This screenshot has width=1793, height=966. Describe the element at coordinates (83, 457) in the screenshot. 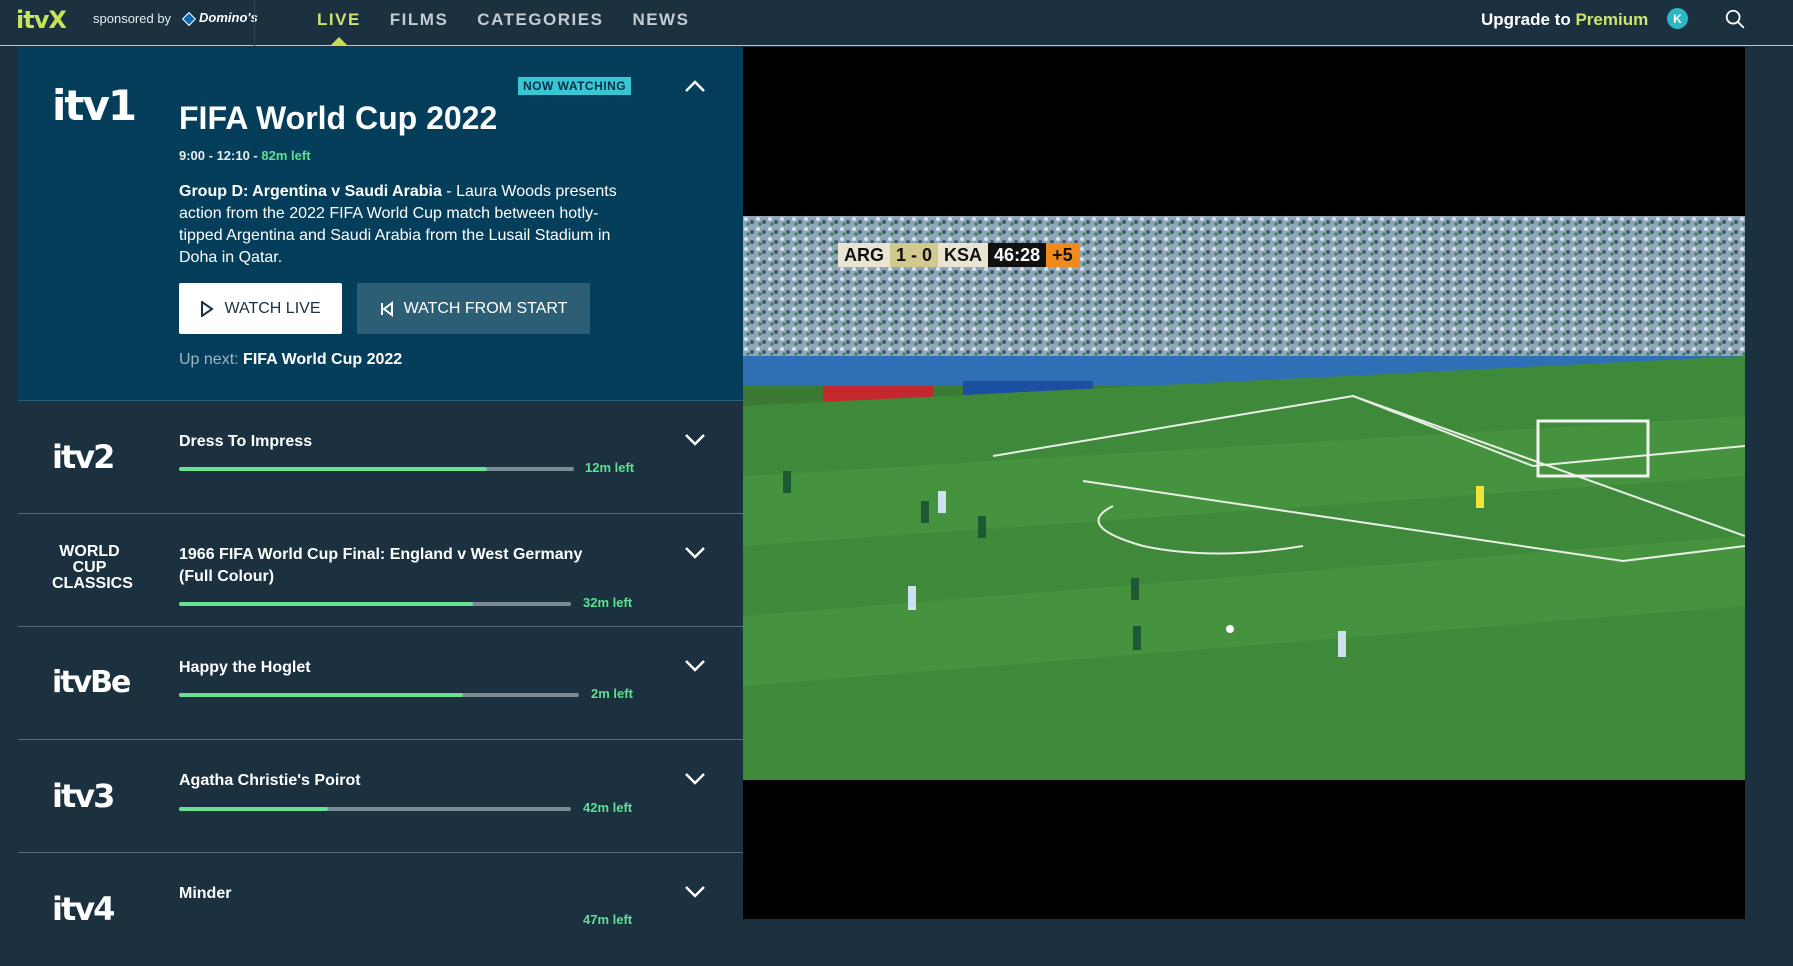

I see `itv2-logo: itv2` at that location.